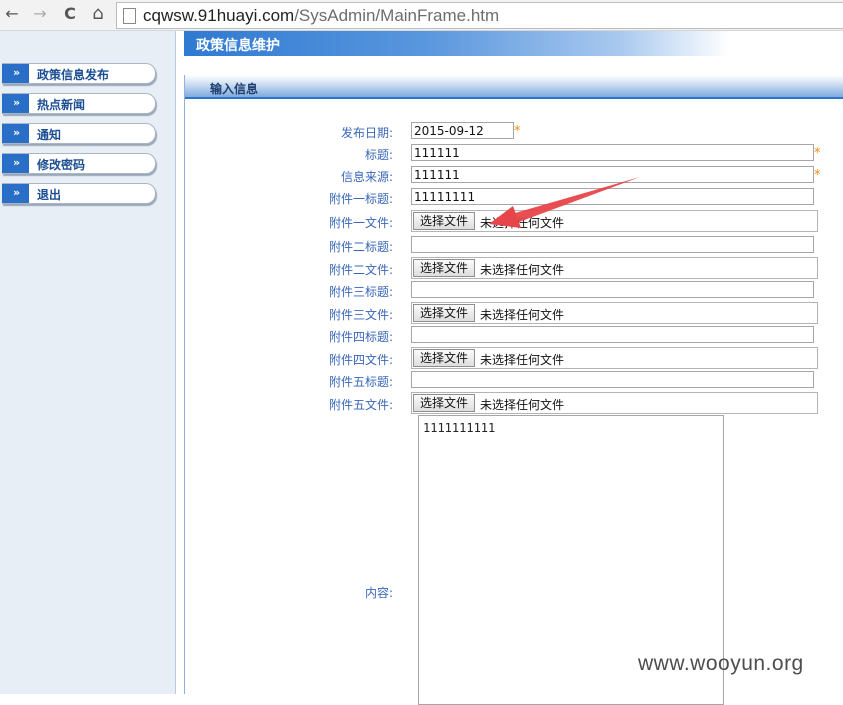  I want to click on title-label: 标题:, so click(378, 155).